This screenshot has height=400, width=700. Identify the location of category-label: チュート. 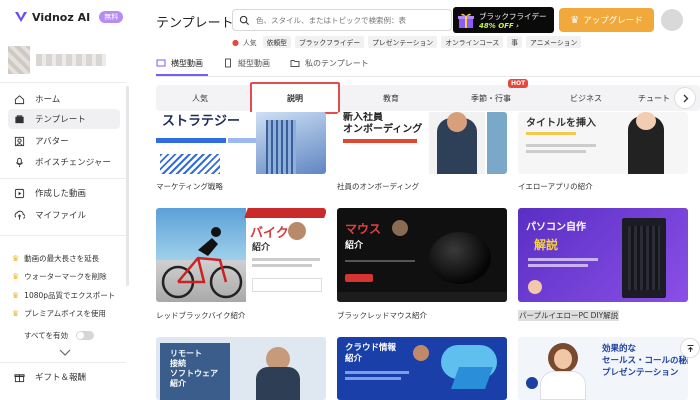
(654, 98).